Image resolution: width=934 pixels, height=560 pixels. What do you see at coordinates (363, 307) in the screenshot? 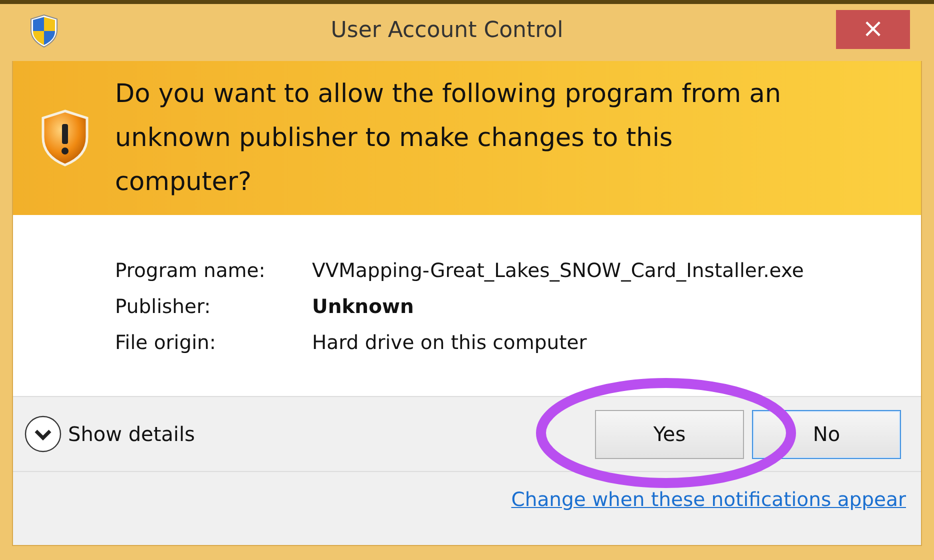
I see `detail-value: Unknown` at bounding box center [363, 307].